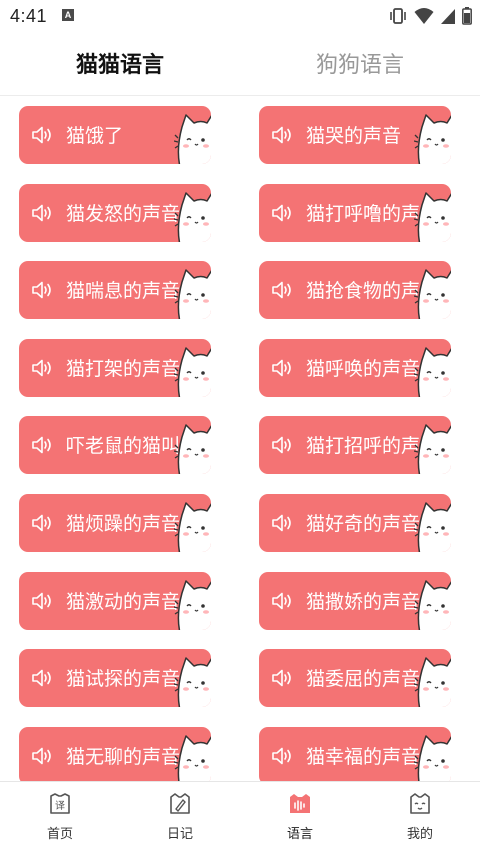 The width and height of the screenshot is (480, 854). What do you see at coordinates (448, 16) in the screenshot?
I see `signal-icon` at bounding box center [448, 16].